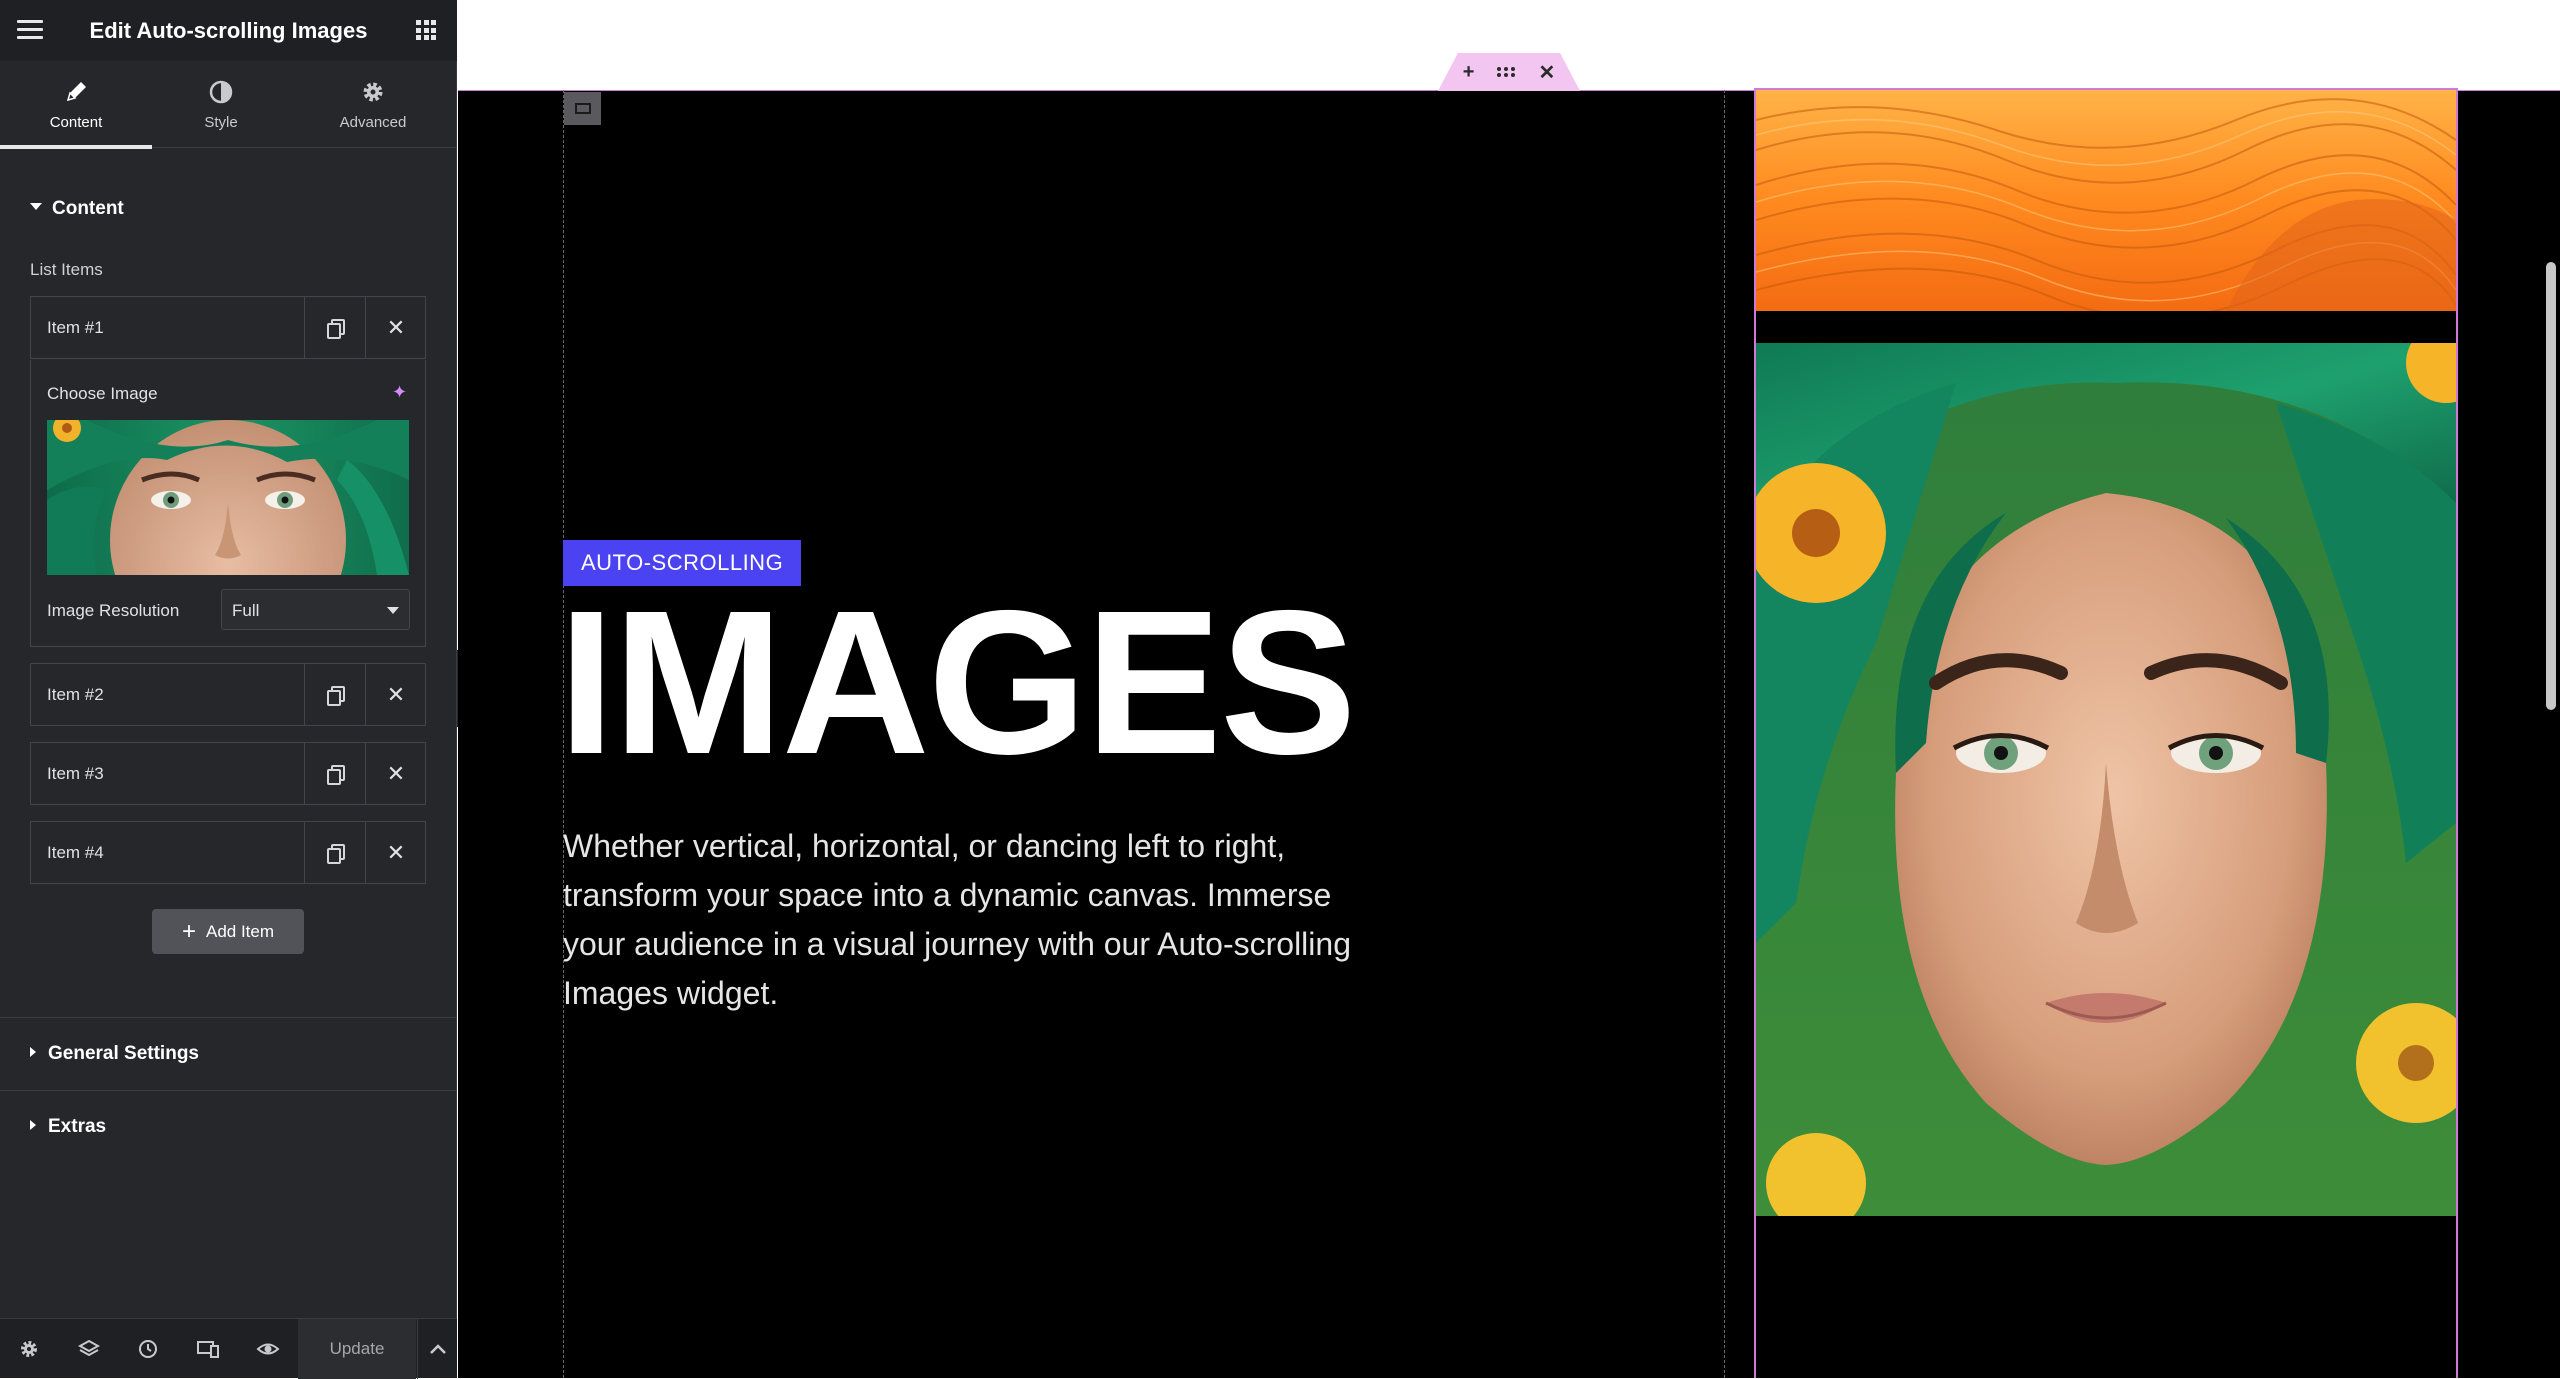 The image size is (2560, 1379). What do you see at coordinates (102, 393) in the screenshot?
I see `choose-image-label: Choose Image` at bounding box center [102, 393].